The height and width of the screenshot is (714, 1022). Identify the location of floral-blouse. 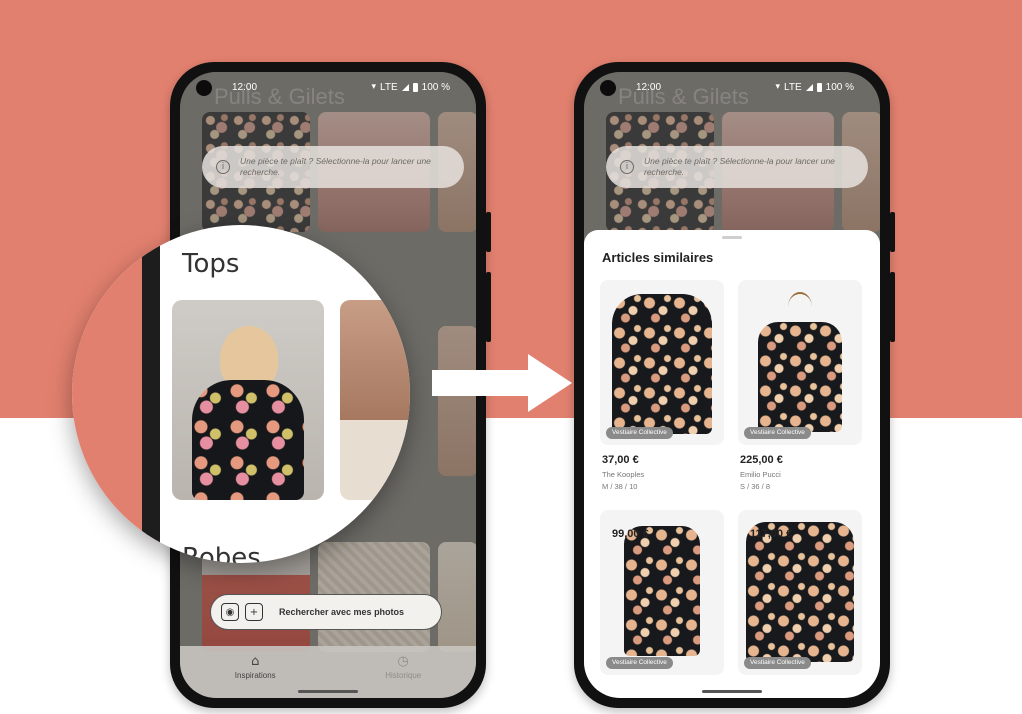
(248, 440).